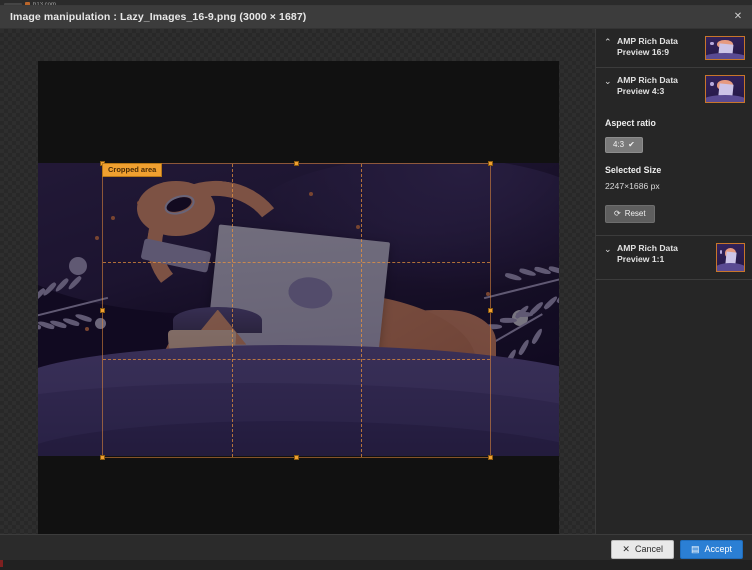 The width and height of the screenshot is (752, 570). Describe the element at coordinates (695, 549) in the screenshot. I see `save-disk-icon: ▤` at that location.